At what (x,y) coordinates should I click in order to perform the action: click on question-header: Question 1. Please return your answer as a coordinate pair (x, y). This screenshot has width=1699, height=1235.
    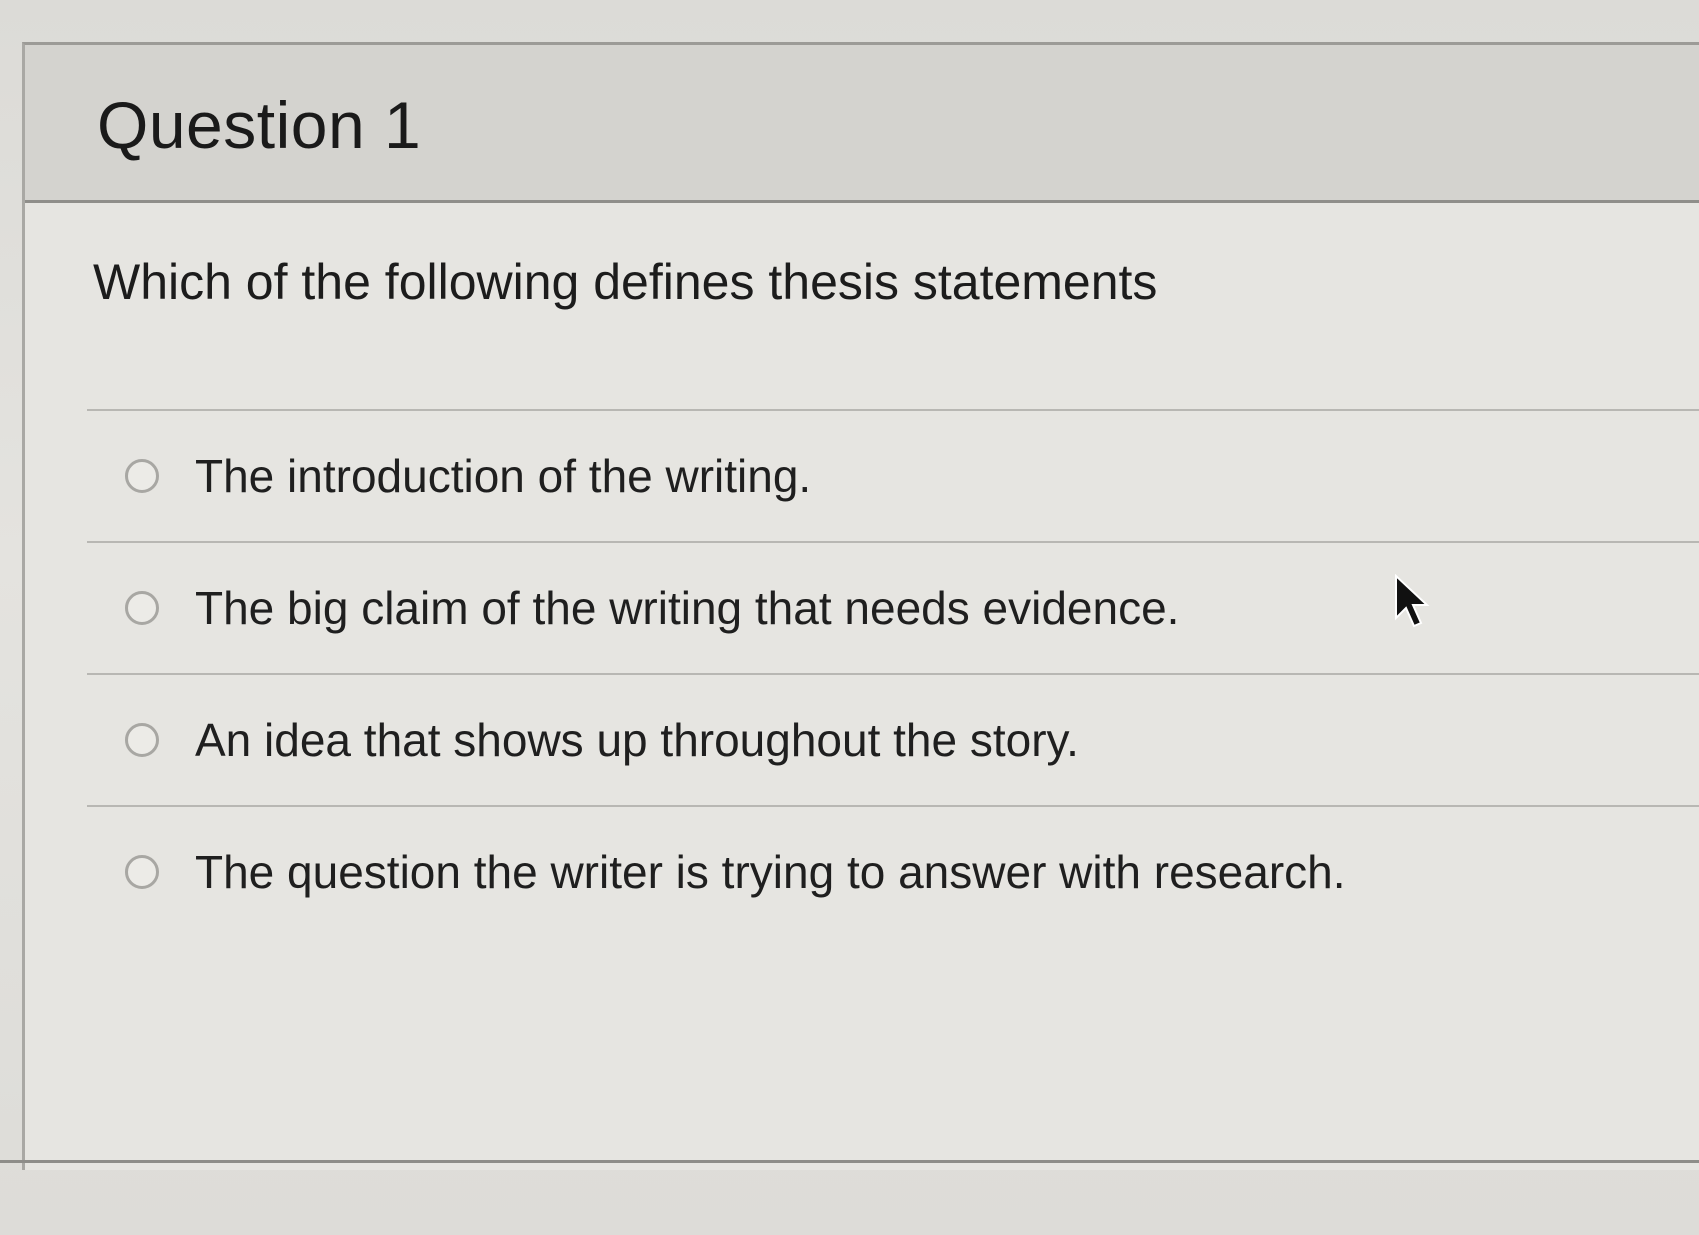
    Looking at the image, I should click on (862, 124).